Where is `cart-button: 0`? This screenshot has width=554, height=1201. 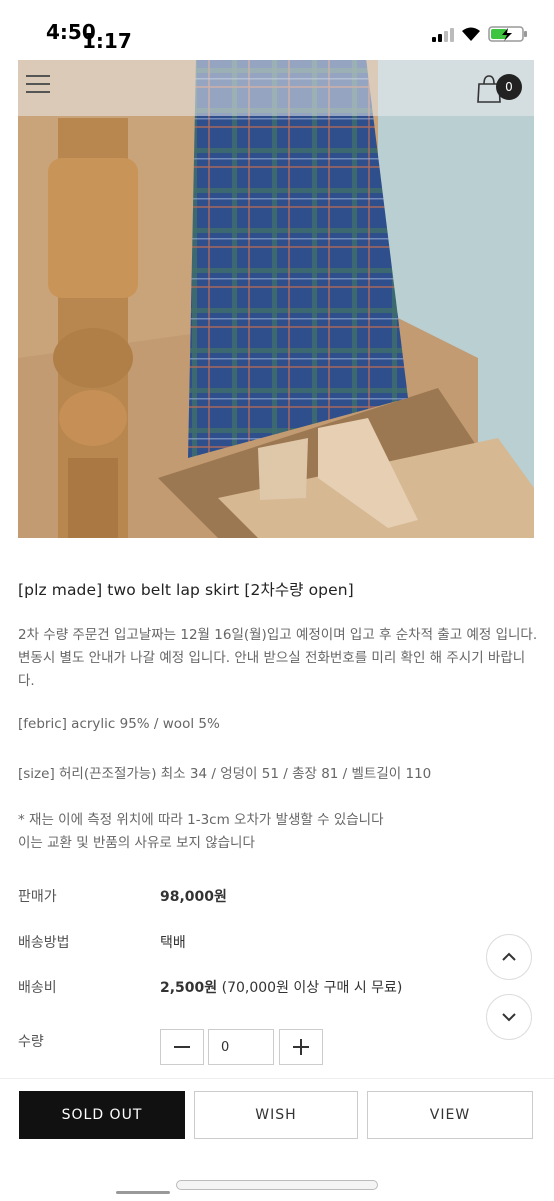
cart-button: 0 is located at coordinates (499, 88).